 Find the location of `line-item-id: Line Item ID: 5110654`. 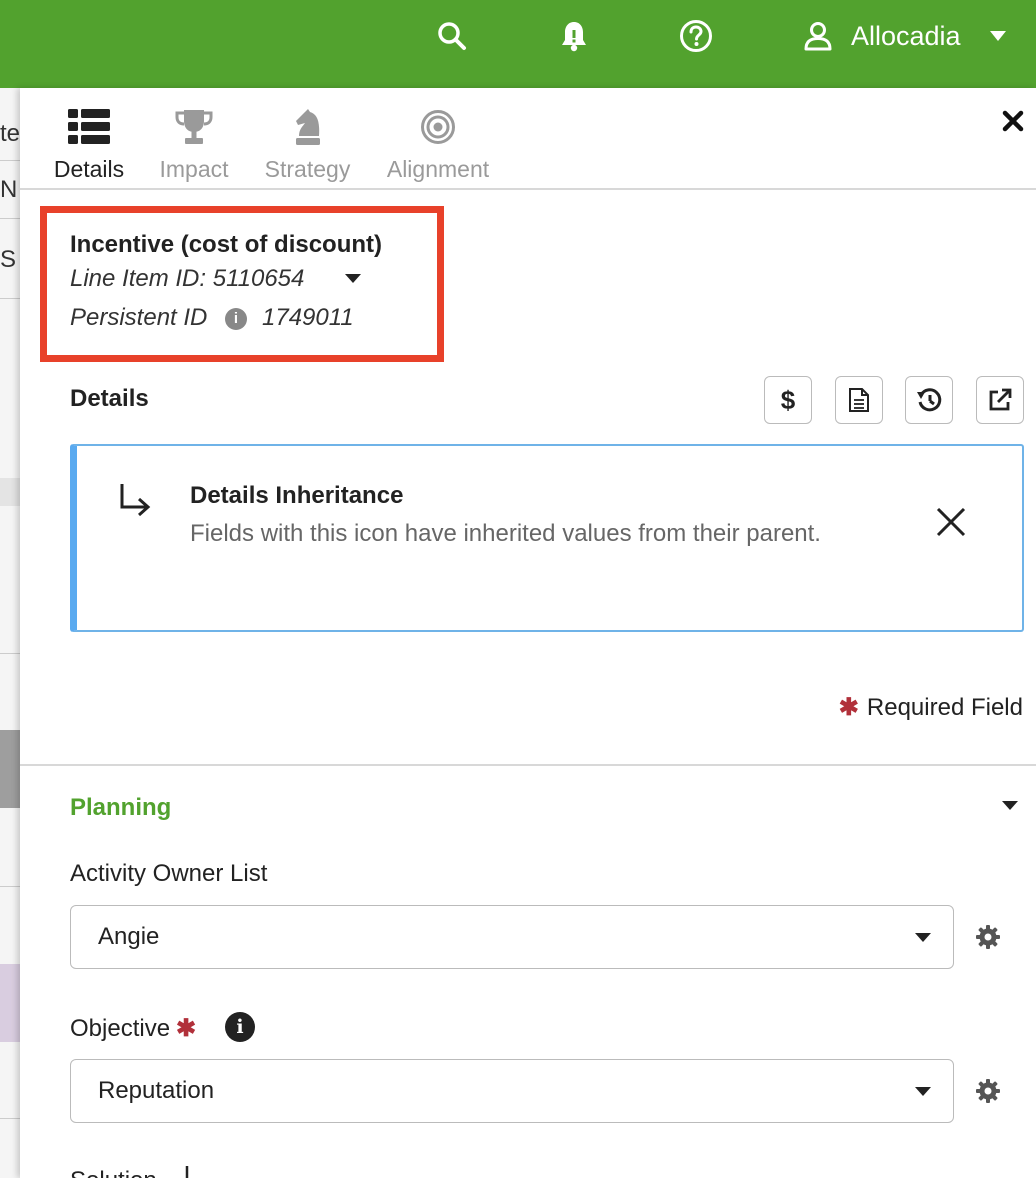

line-item-id: Line Item ID: 5110654 is located at coordinates (187, 278).